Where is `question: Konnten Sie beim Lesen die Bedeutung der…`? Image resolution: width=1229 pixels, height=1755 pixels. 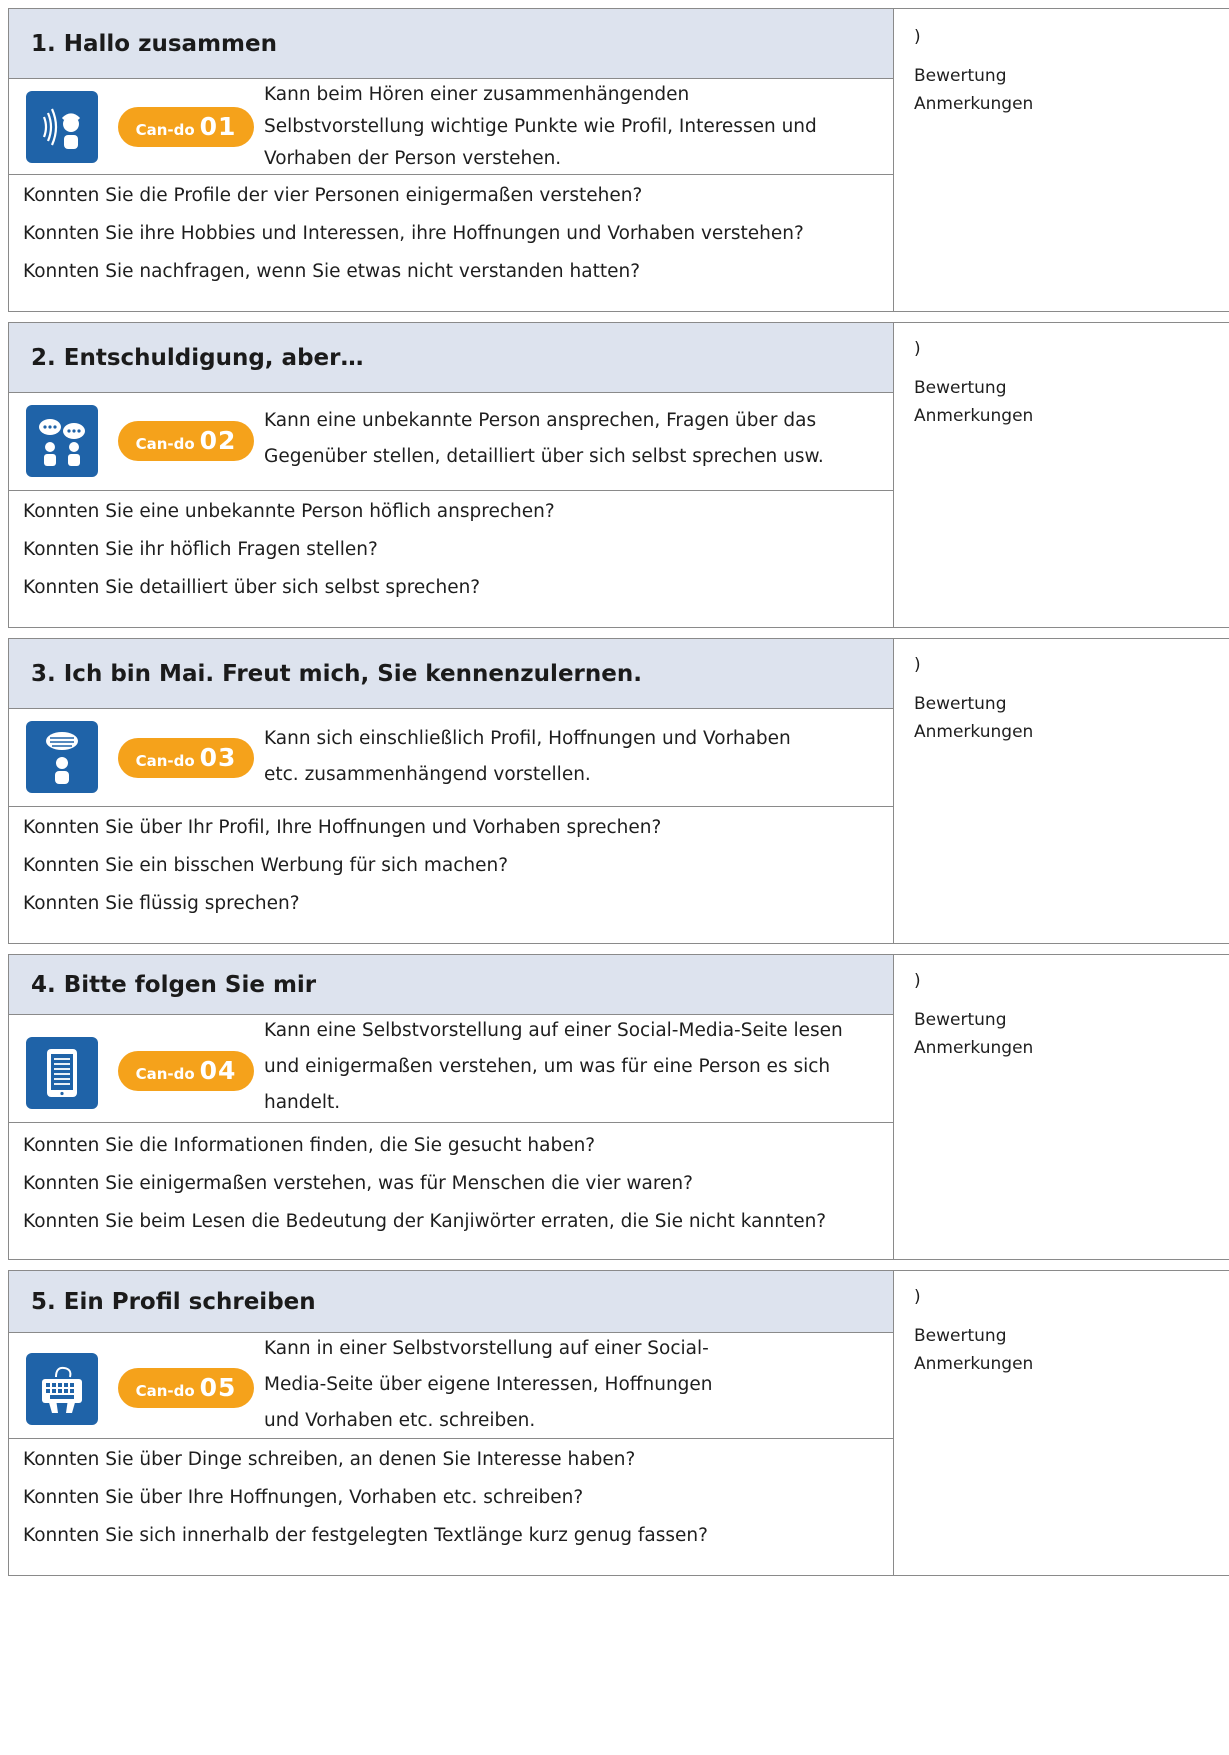
question: Konnten Sie beim Lesen die Bedeutung der… is located at coordinates (425, 1221).